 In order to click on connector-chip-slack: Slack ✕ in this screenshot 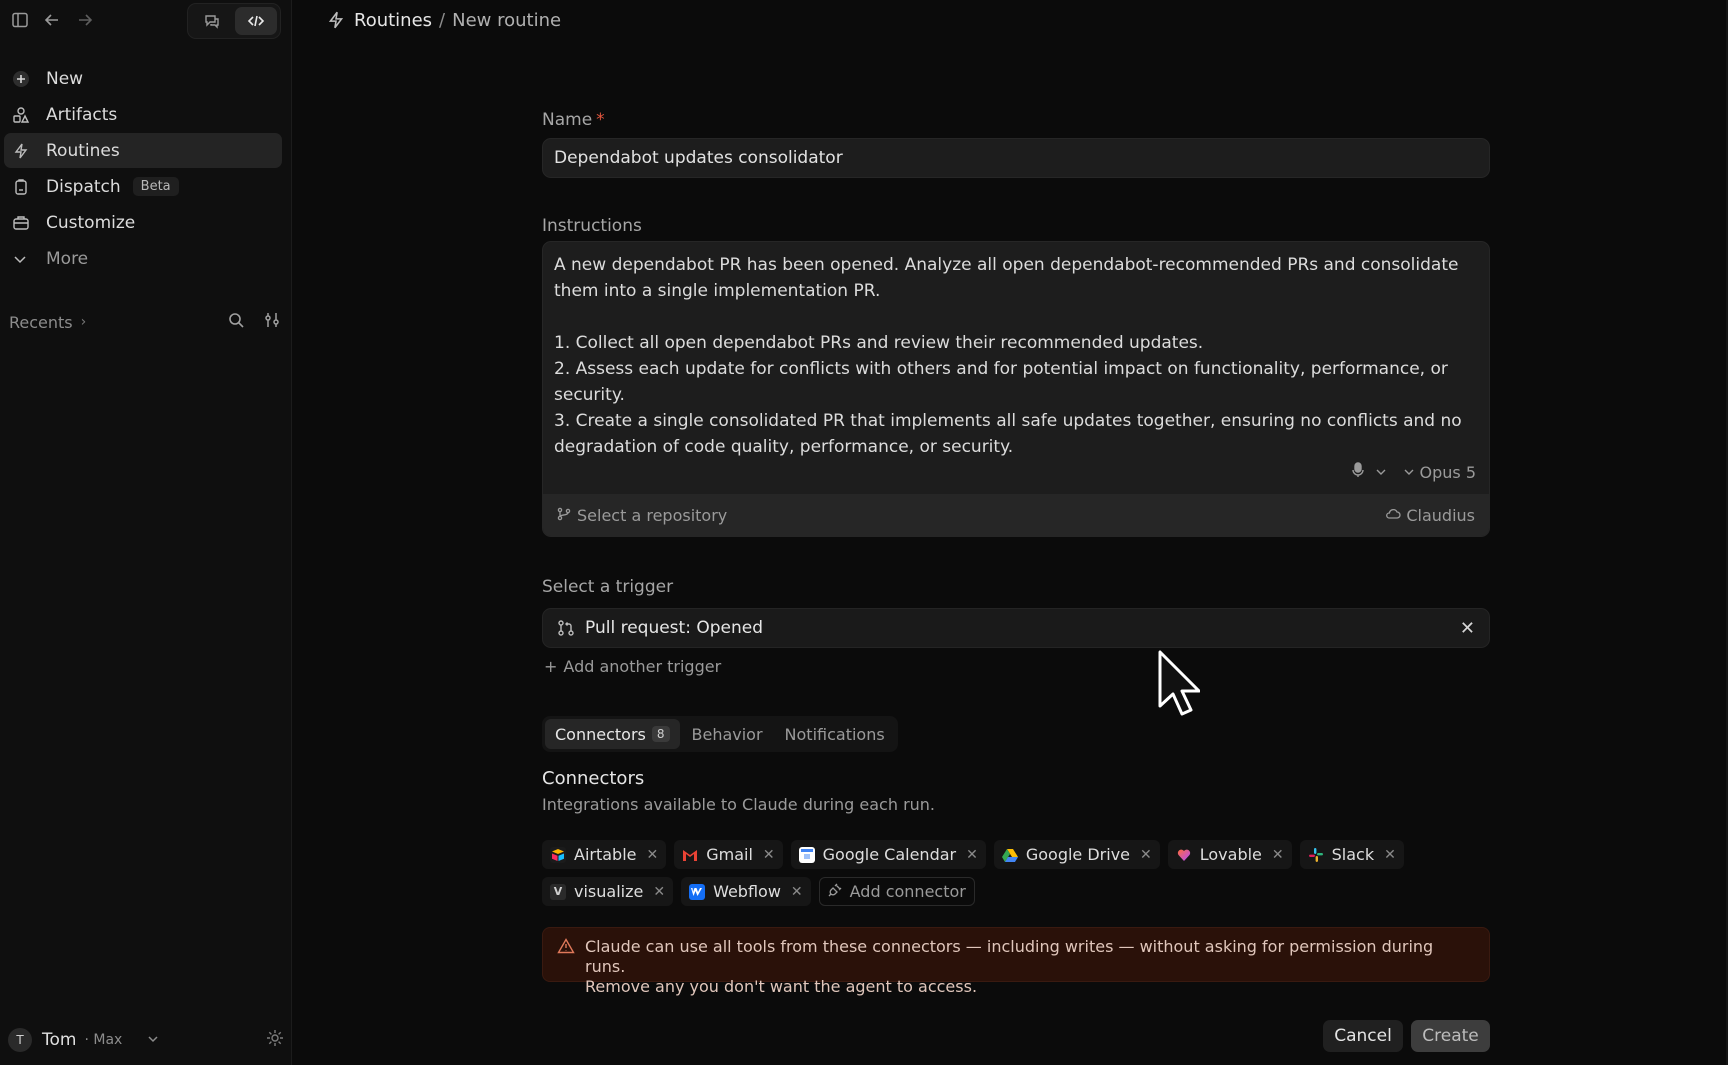, I will do `click(1351, 854)`.